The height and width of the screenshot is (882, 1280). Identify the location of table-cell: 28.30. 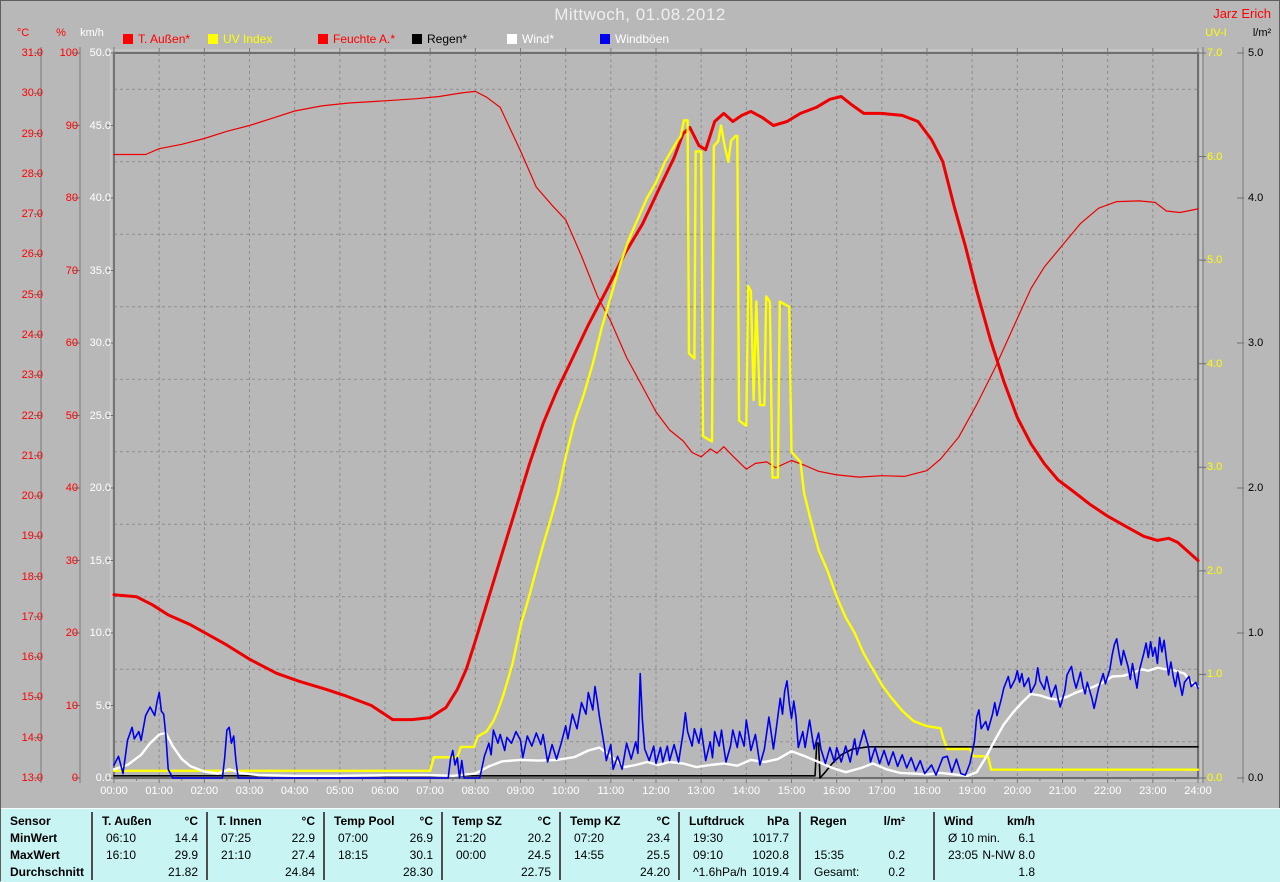
(382, 871).